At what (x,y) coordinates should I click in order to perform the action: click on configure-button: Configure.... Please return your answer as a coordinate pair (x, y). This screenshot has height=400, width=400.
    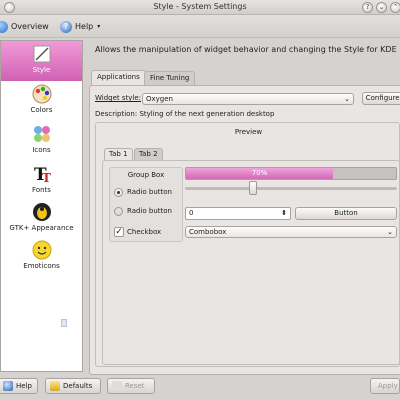
    Looking at the image, I should click on (381, 98).